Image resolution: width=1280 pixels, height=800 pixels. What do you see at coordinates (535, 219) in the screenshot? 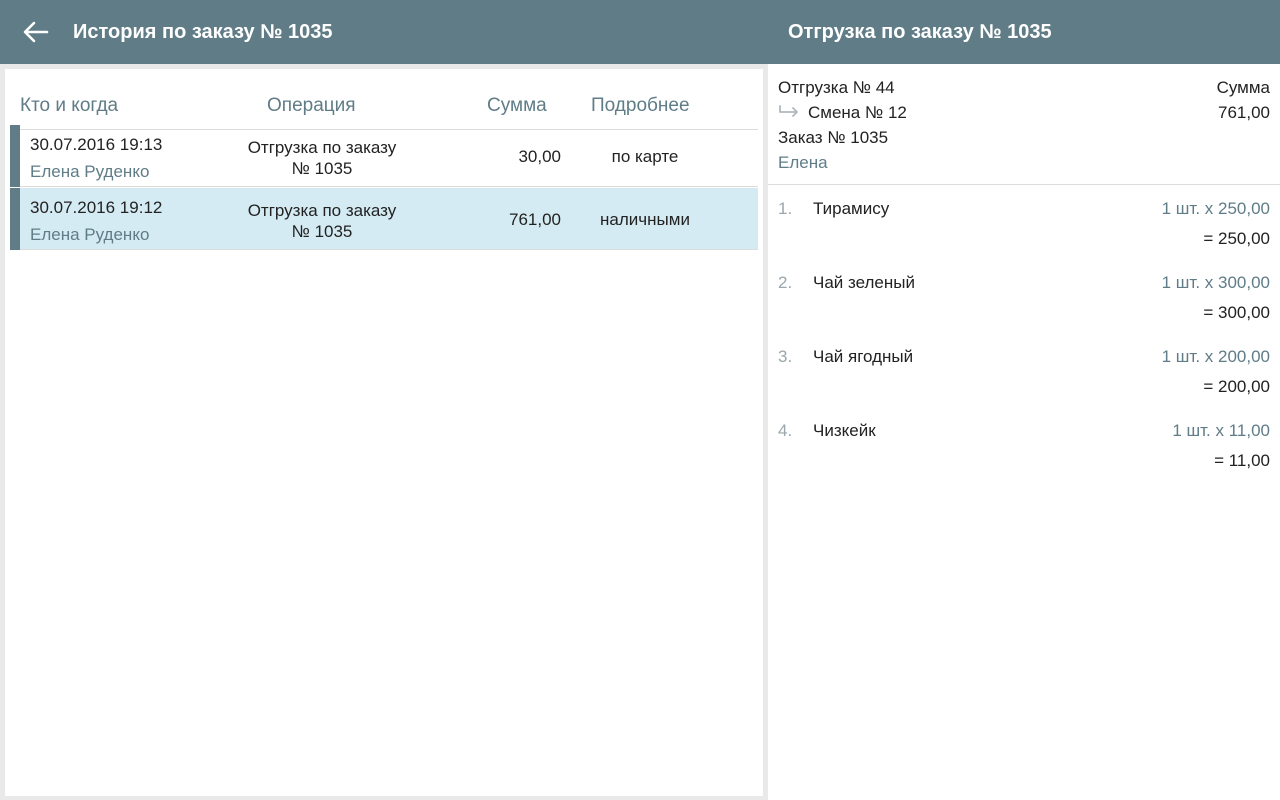
I see `row-sum: 761,00` at bounding box center [535, 219].